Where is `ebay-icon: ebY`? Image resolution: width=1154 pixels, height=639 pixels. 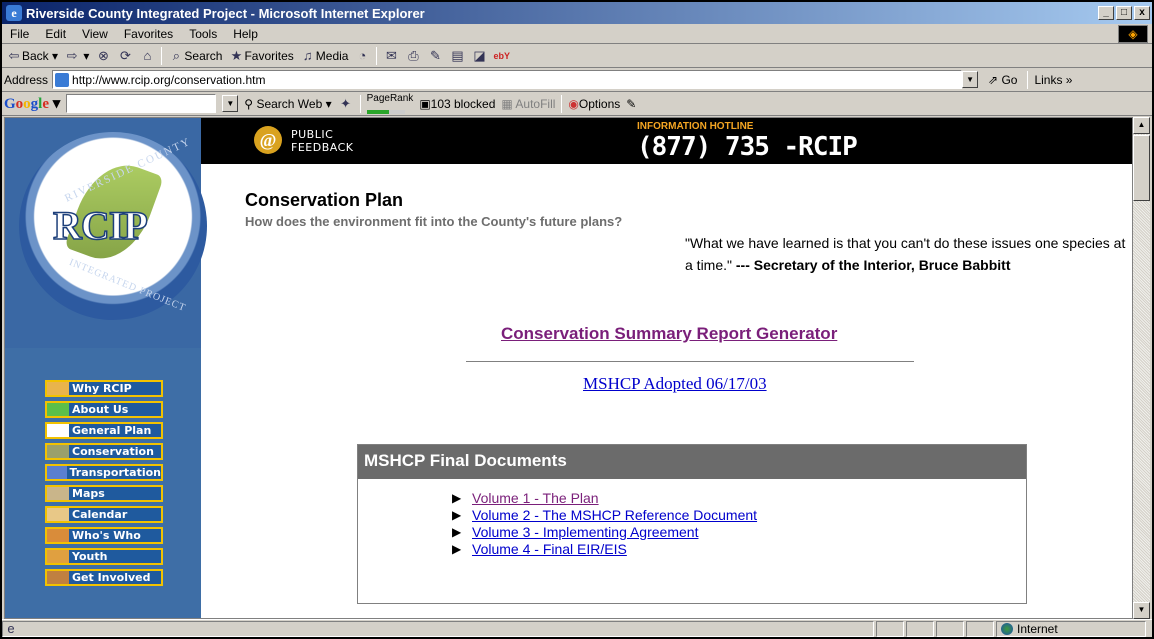
ebay-icon: ebY is located at coordinates (501, 56).